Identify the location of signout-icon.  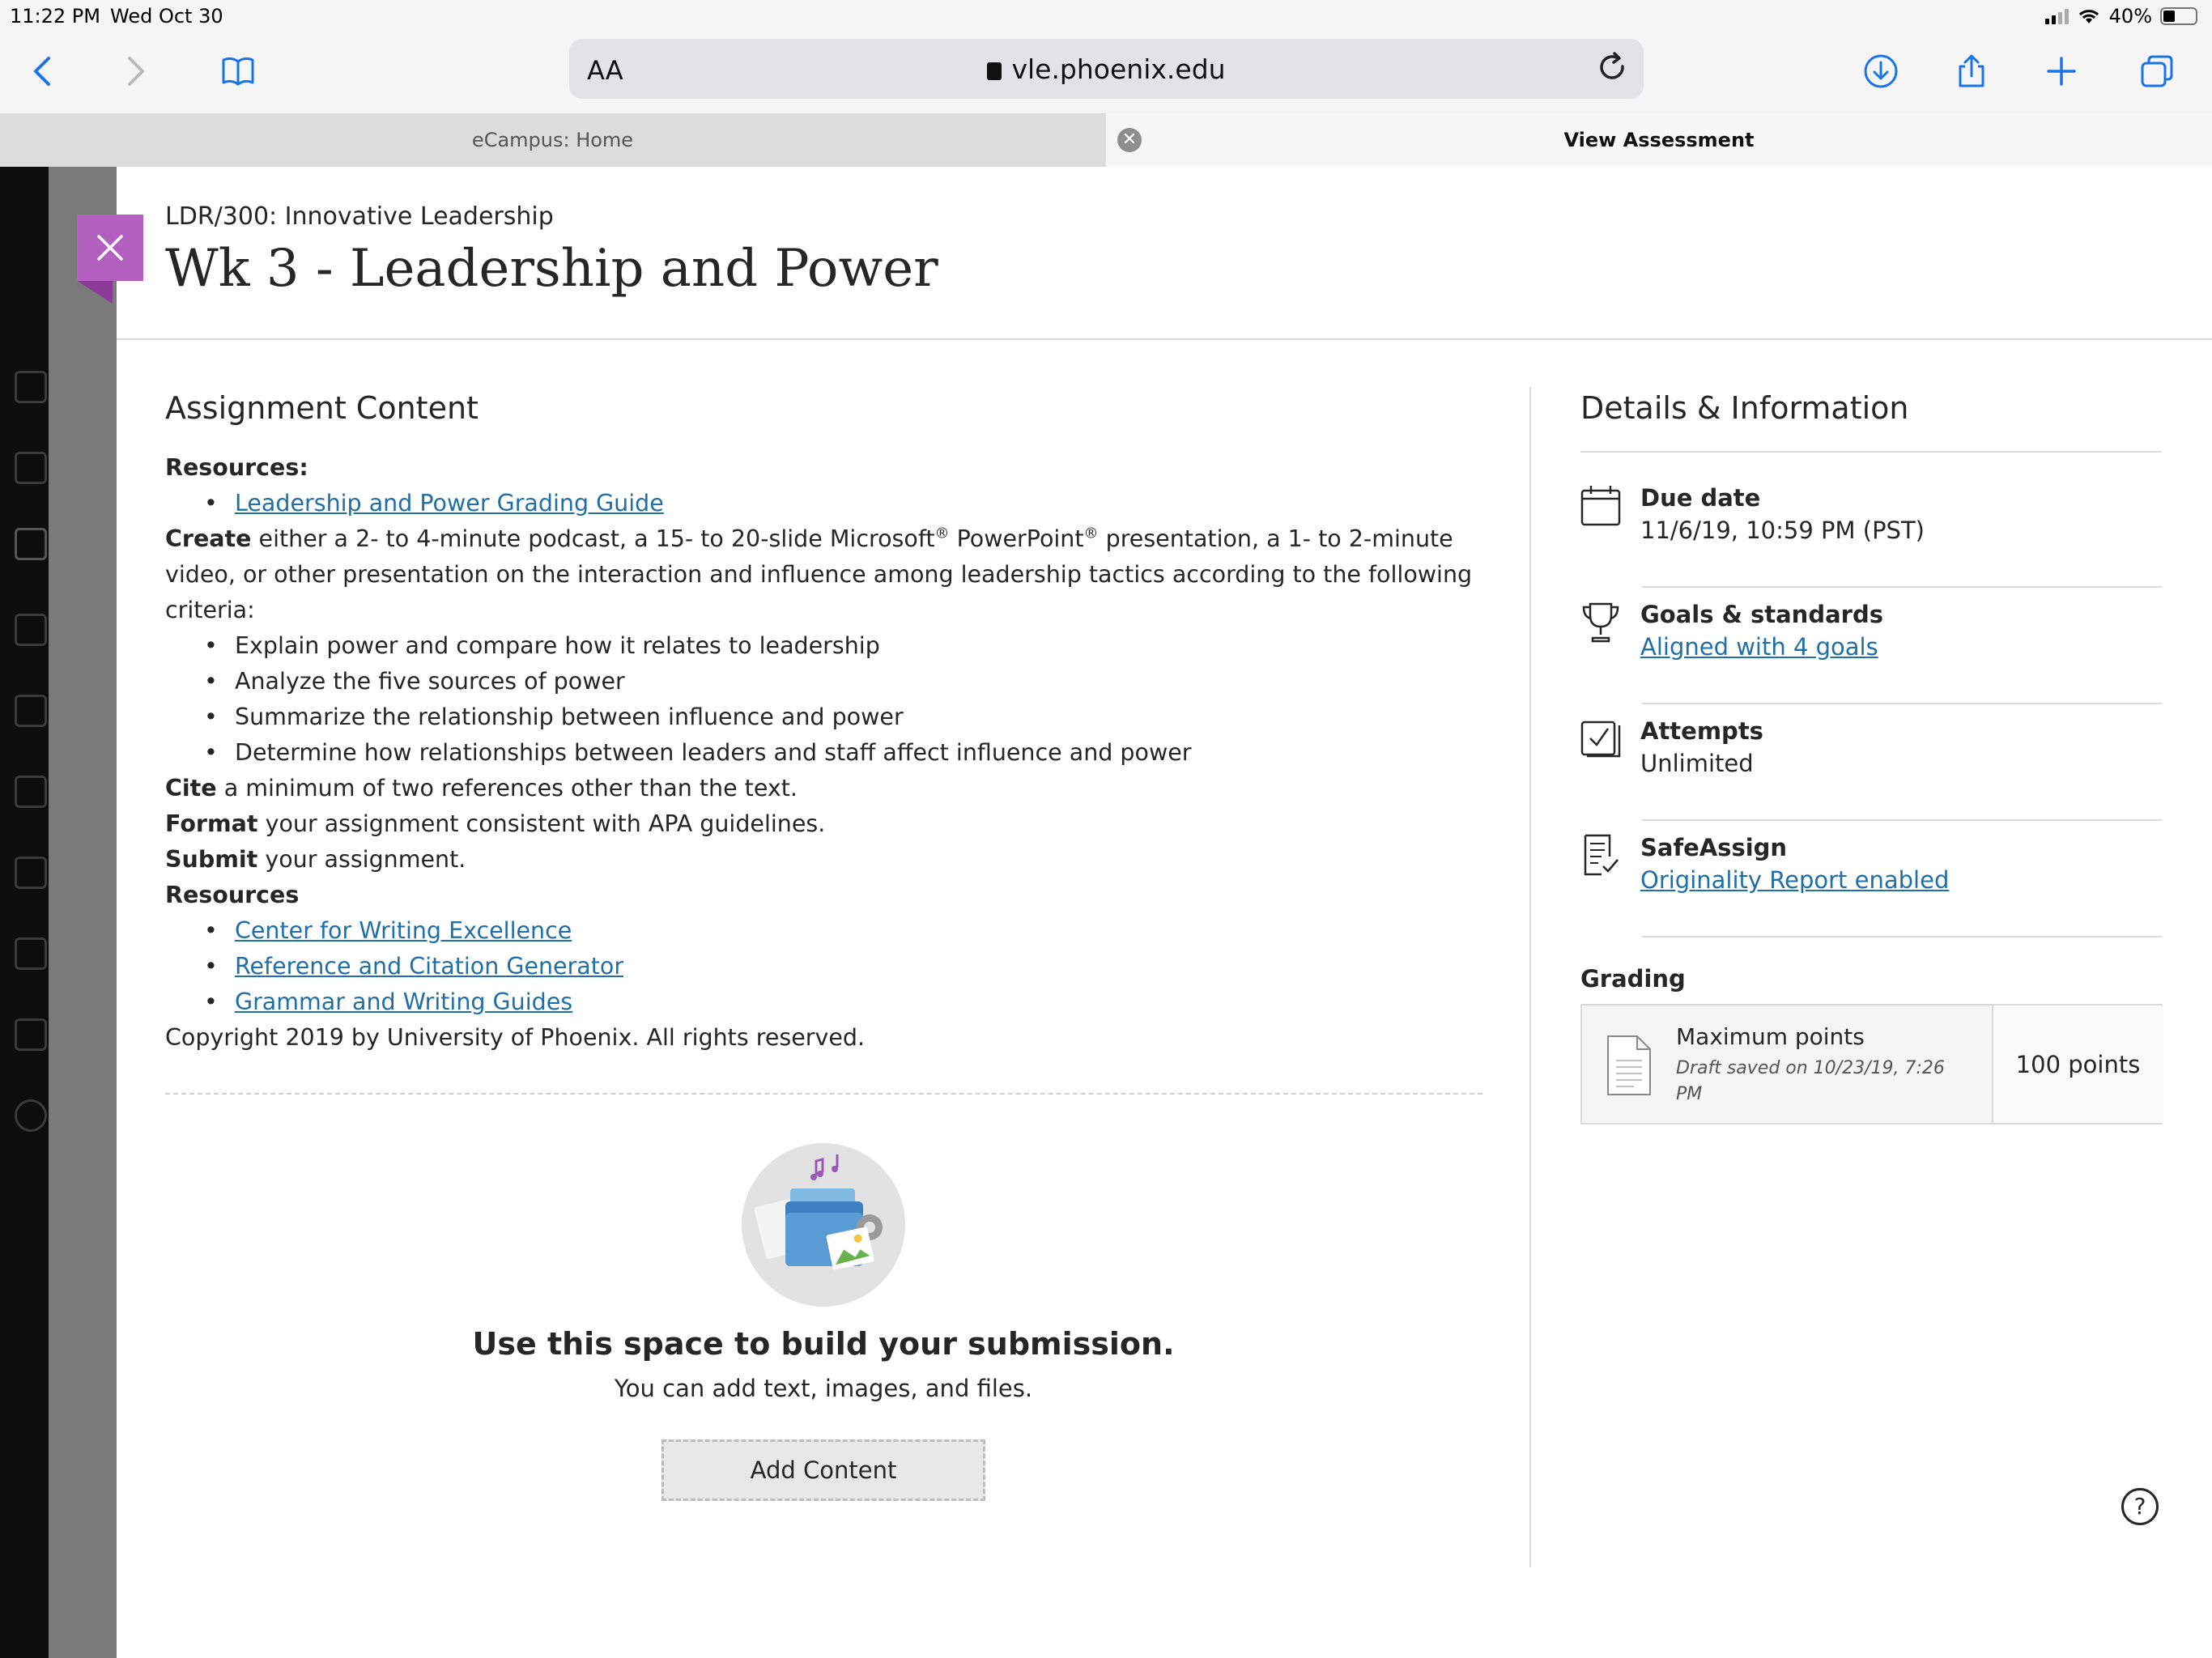
(31, 1115).